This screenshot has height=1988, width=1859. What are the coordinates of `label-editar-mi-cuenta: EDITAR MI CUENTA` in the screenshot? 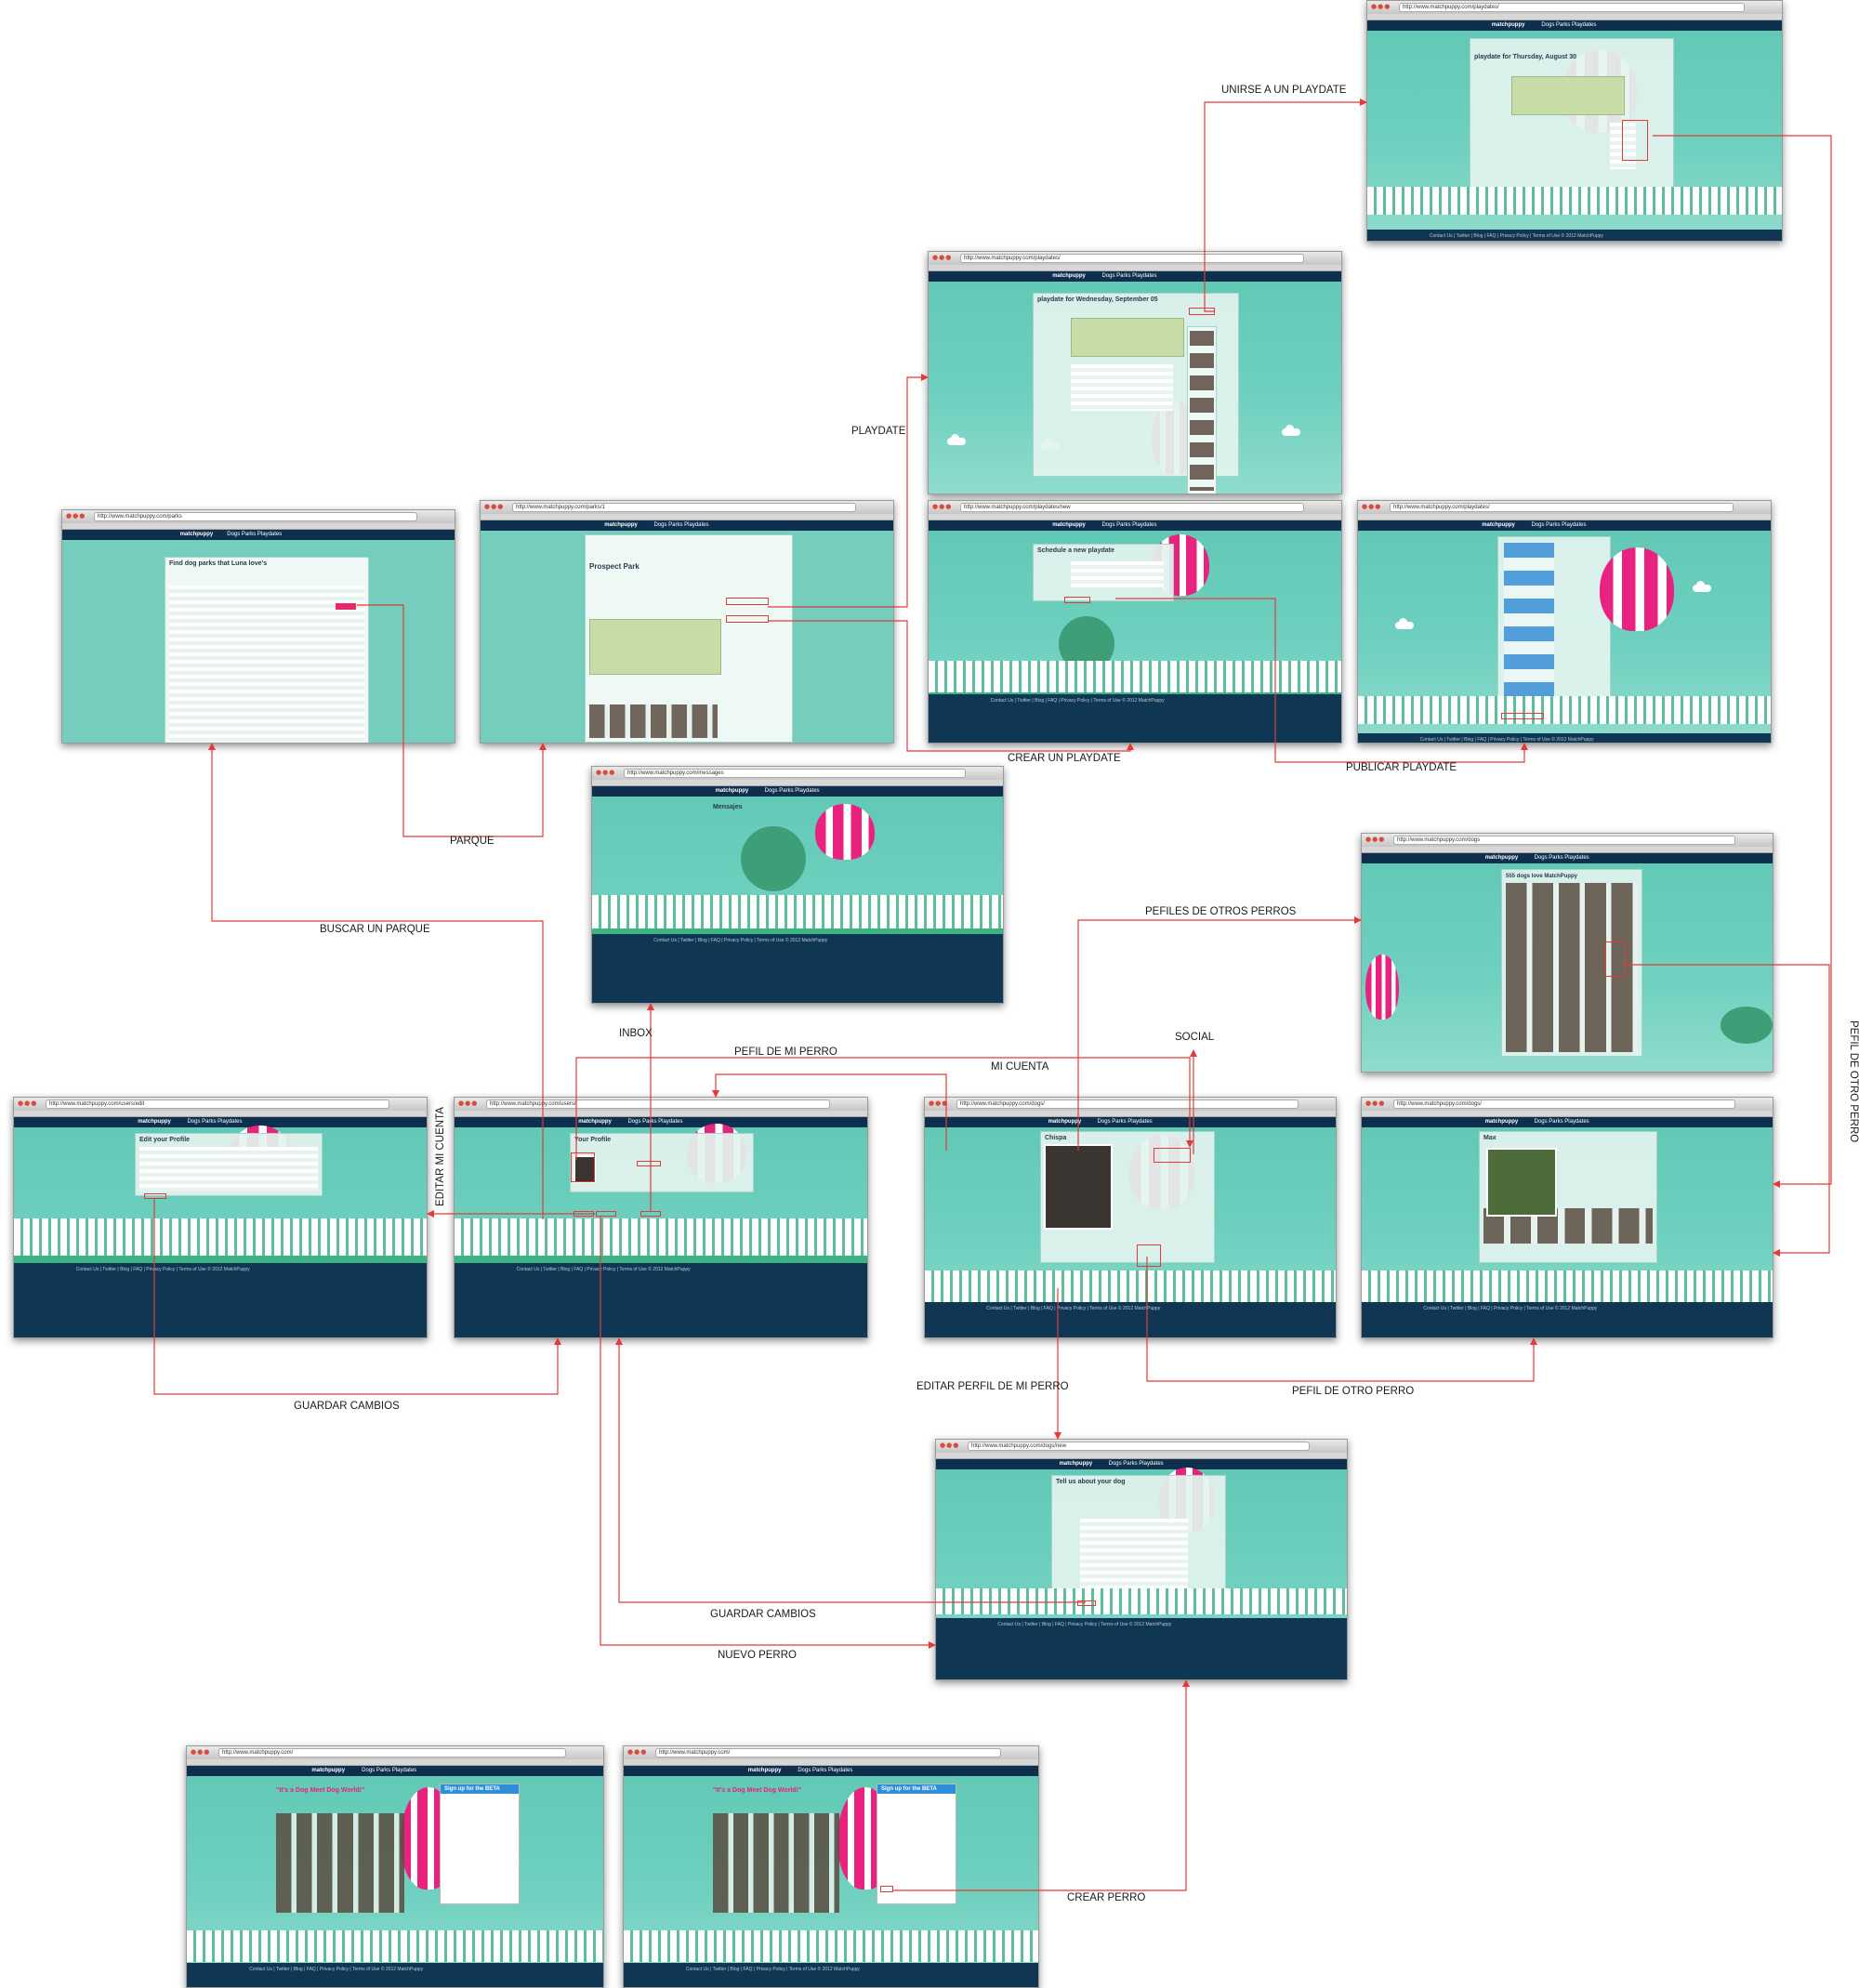 It's located at (441, 1156).